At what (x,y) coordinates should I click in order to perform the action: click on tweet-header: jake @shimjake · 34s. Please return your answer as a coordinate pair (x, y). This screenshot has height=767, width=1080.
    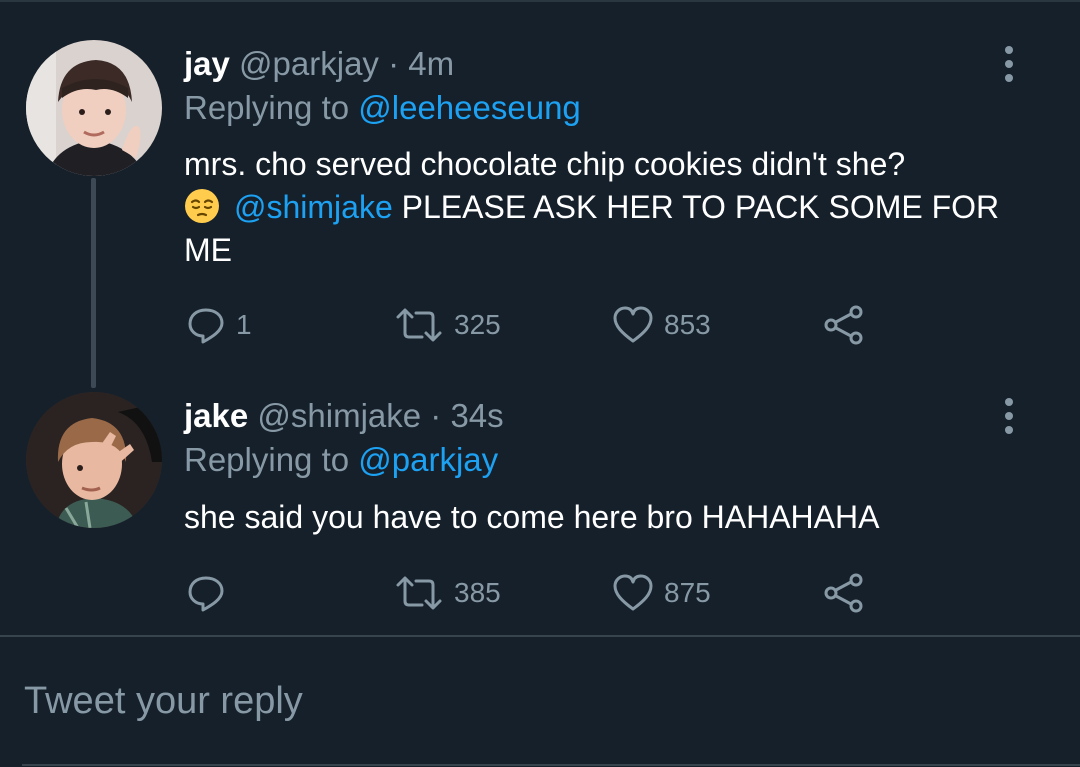
    Looking at the image, I should click on (344, 416).